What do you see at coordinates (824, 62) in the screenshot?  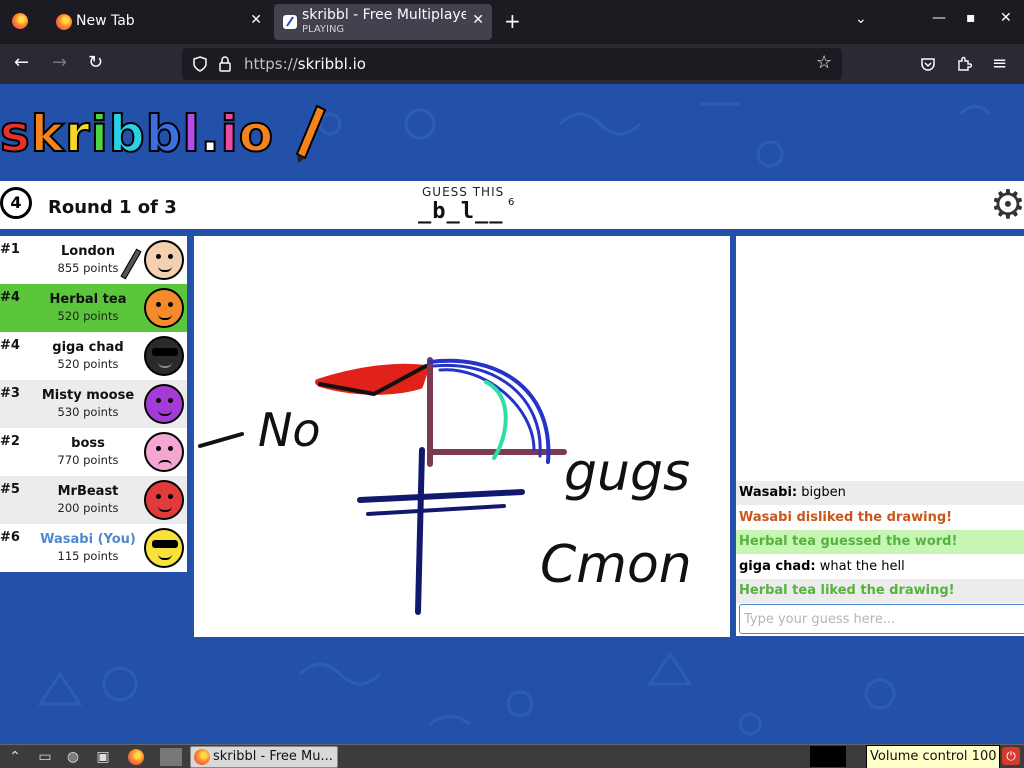 I see `bookmark-star-icon: ☆` at bounding box center [824, 62].